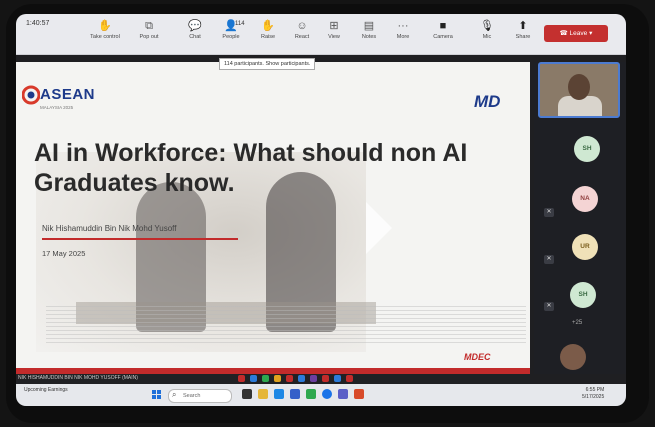 The height and width of the screenshot is (427, 655). What do you see at coordinates (573, 357) in the screenshot?
I see `participant-photo-avatar` at bounding box center [573, 357].